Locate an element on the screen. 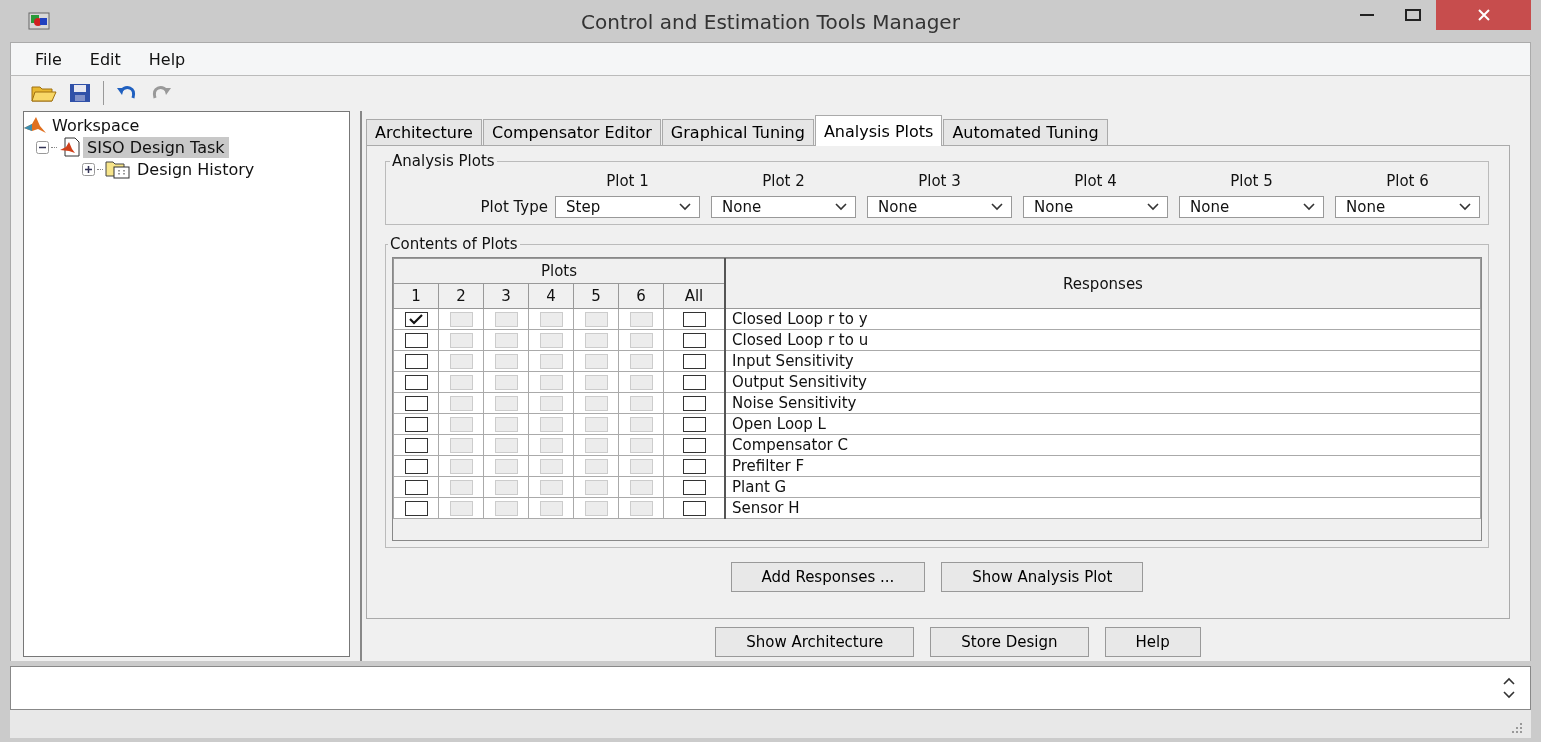 Image resolution: width=1541 pixels, height=742 pixels. action-button: Help is located at coordinates (1152, 642).